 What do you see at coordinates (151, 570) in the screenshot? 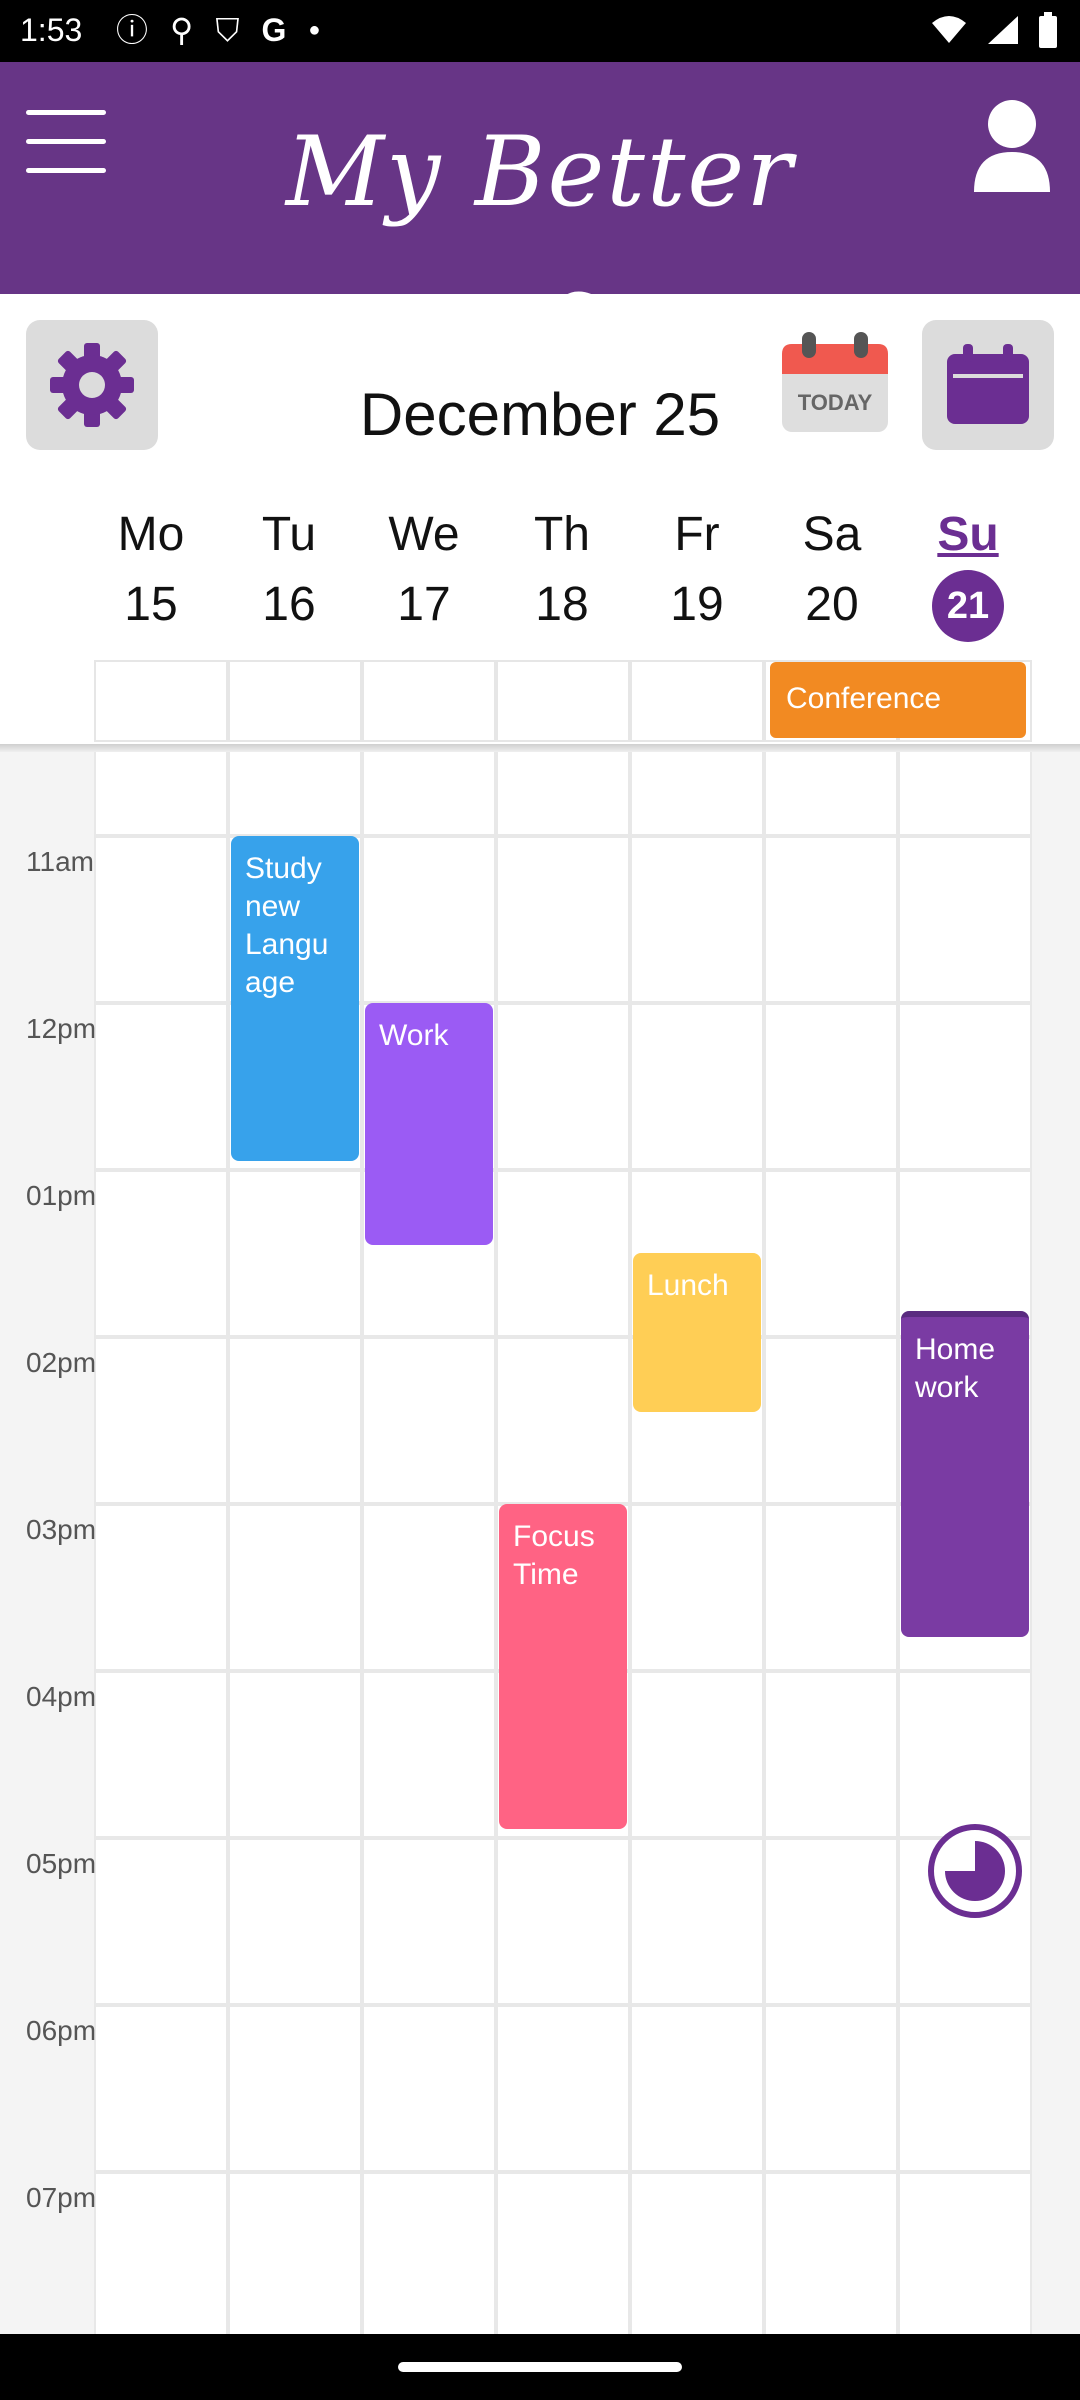
I see `day-header-mo: Mo 15` at bounding box center [151, 570].